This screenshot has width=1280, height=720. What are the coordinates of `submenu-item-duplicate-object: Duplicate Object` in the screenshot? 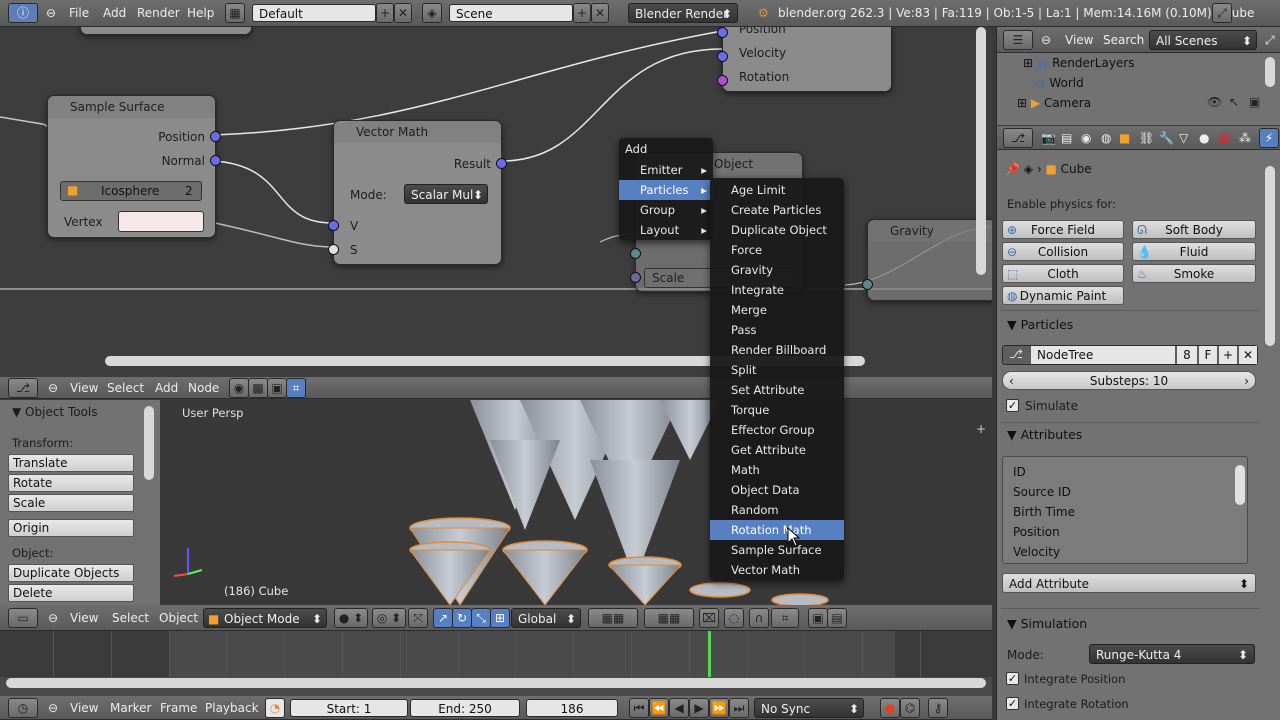 It's located at (777, 230).